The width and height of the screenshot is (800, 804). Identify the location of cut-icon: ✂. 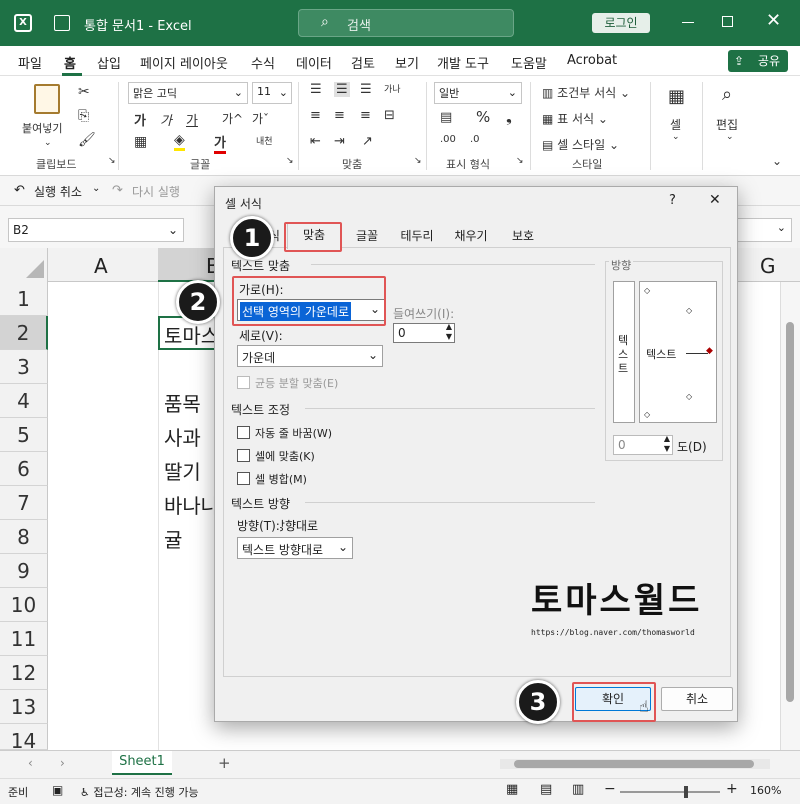
(84, 92).